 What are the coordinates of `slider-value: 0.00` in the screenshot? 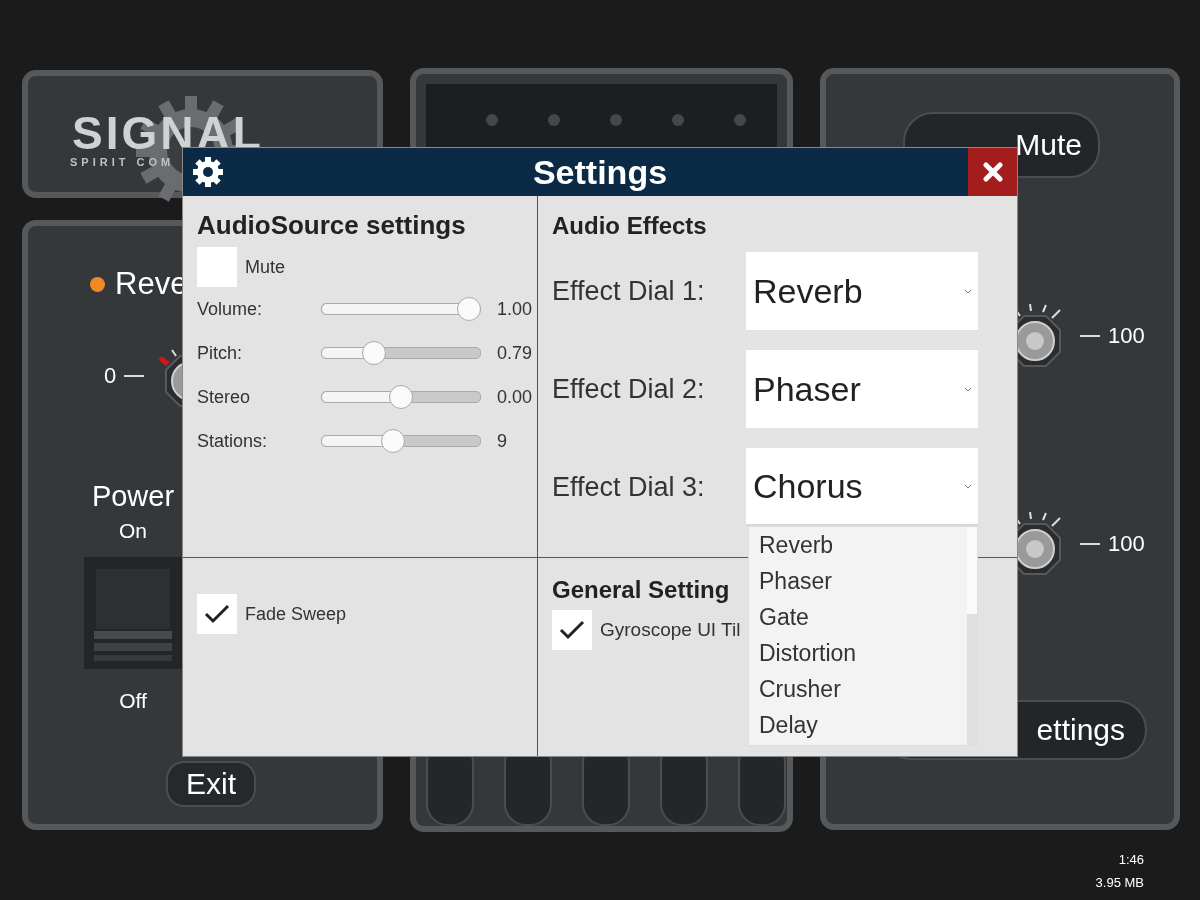 It's located at (515, 397).